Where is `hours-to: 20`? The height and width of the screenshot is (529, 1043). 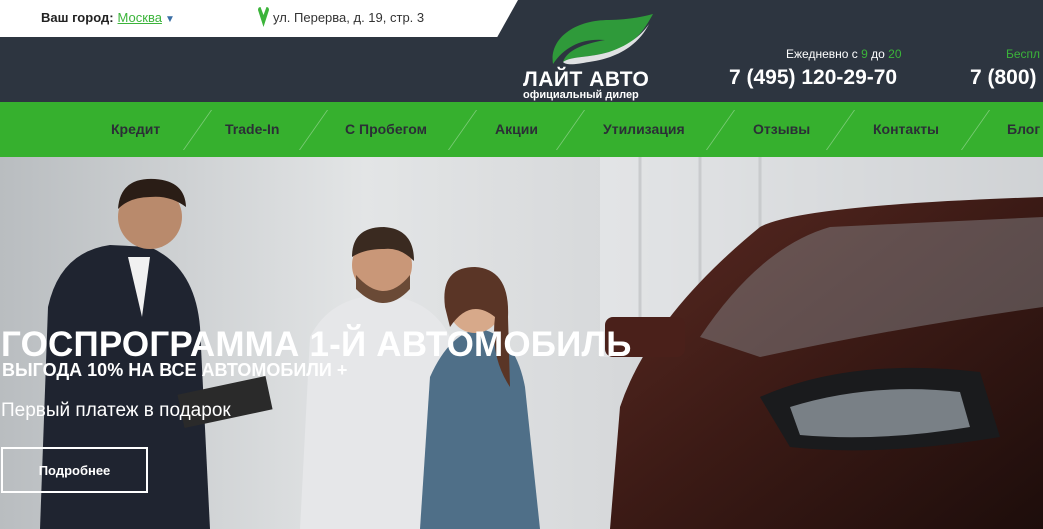
hours-to: 20 is located at coordinates (895, 54).